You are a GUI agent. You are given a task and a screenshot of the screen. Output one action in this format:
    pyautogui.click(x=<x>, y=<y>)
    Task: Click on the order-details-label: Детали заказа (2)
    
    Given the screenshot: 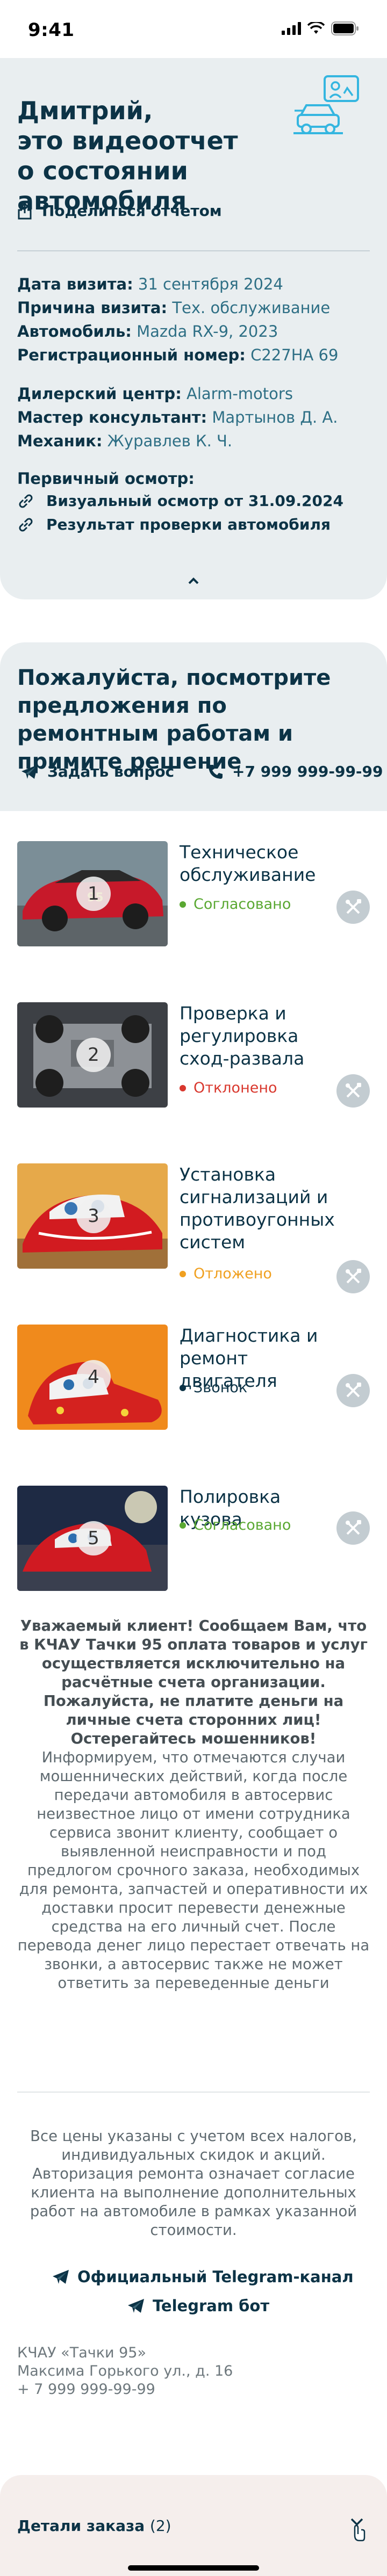 What is the action you would take?
    pyautogui.click(x=94, y=2526)
    